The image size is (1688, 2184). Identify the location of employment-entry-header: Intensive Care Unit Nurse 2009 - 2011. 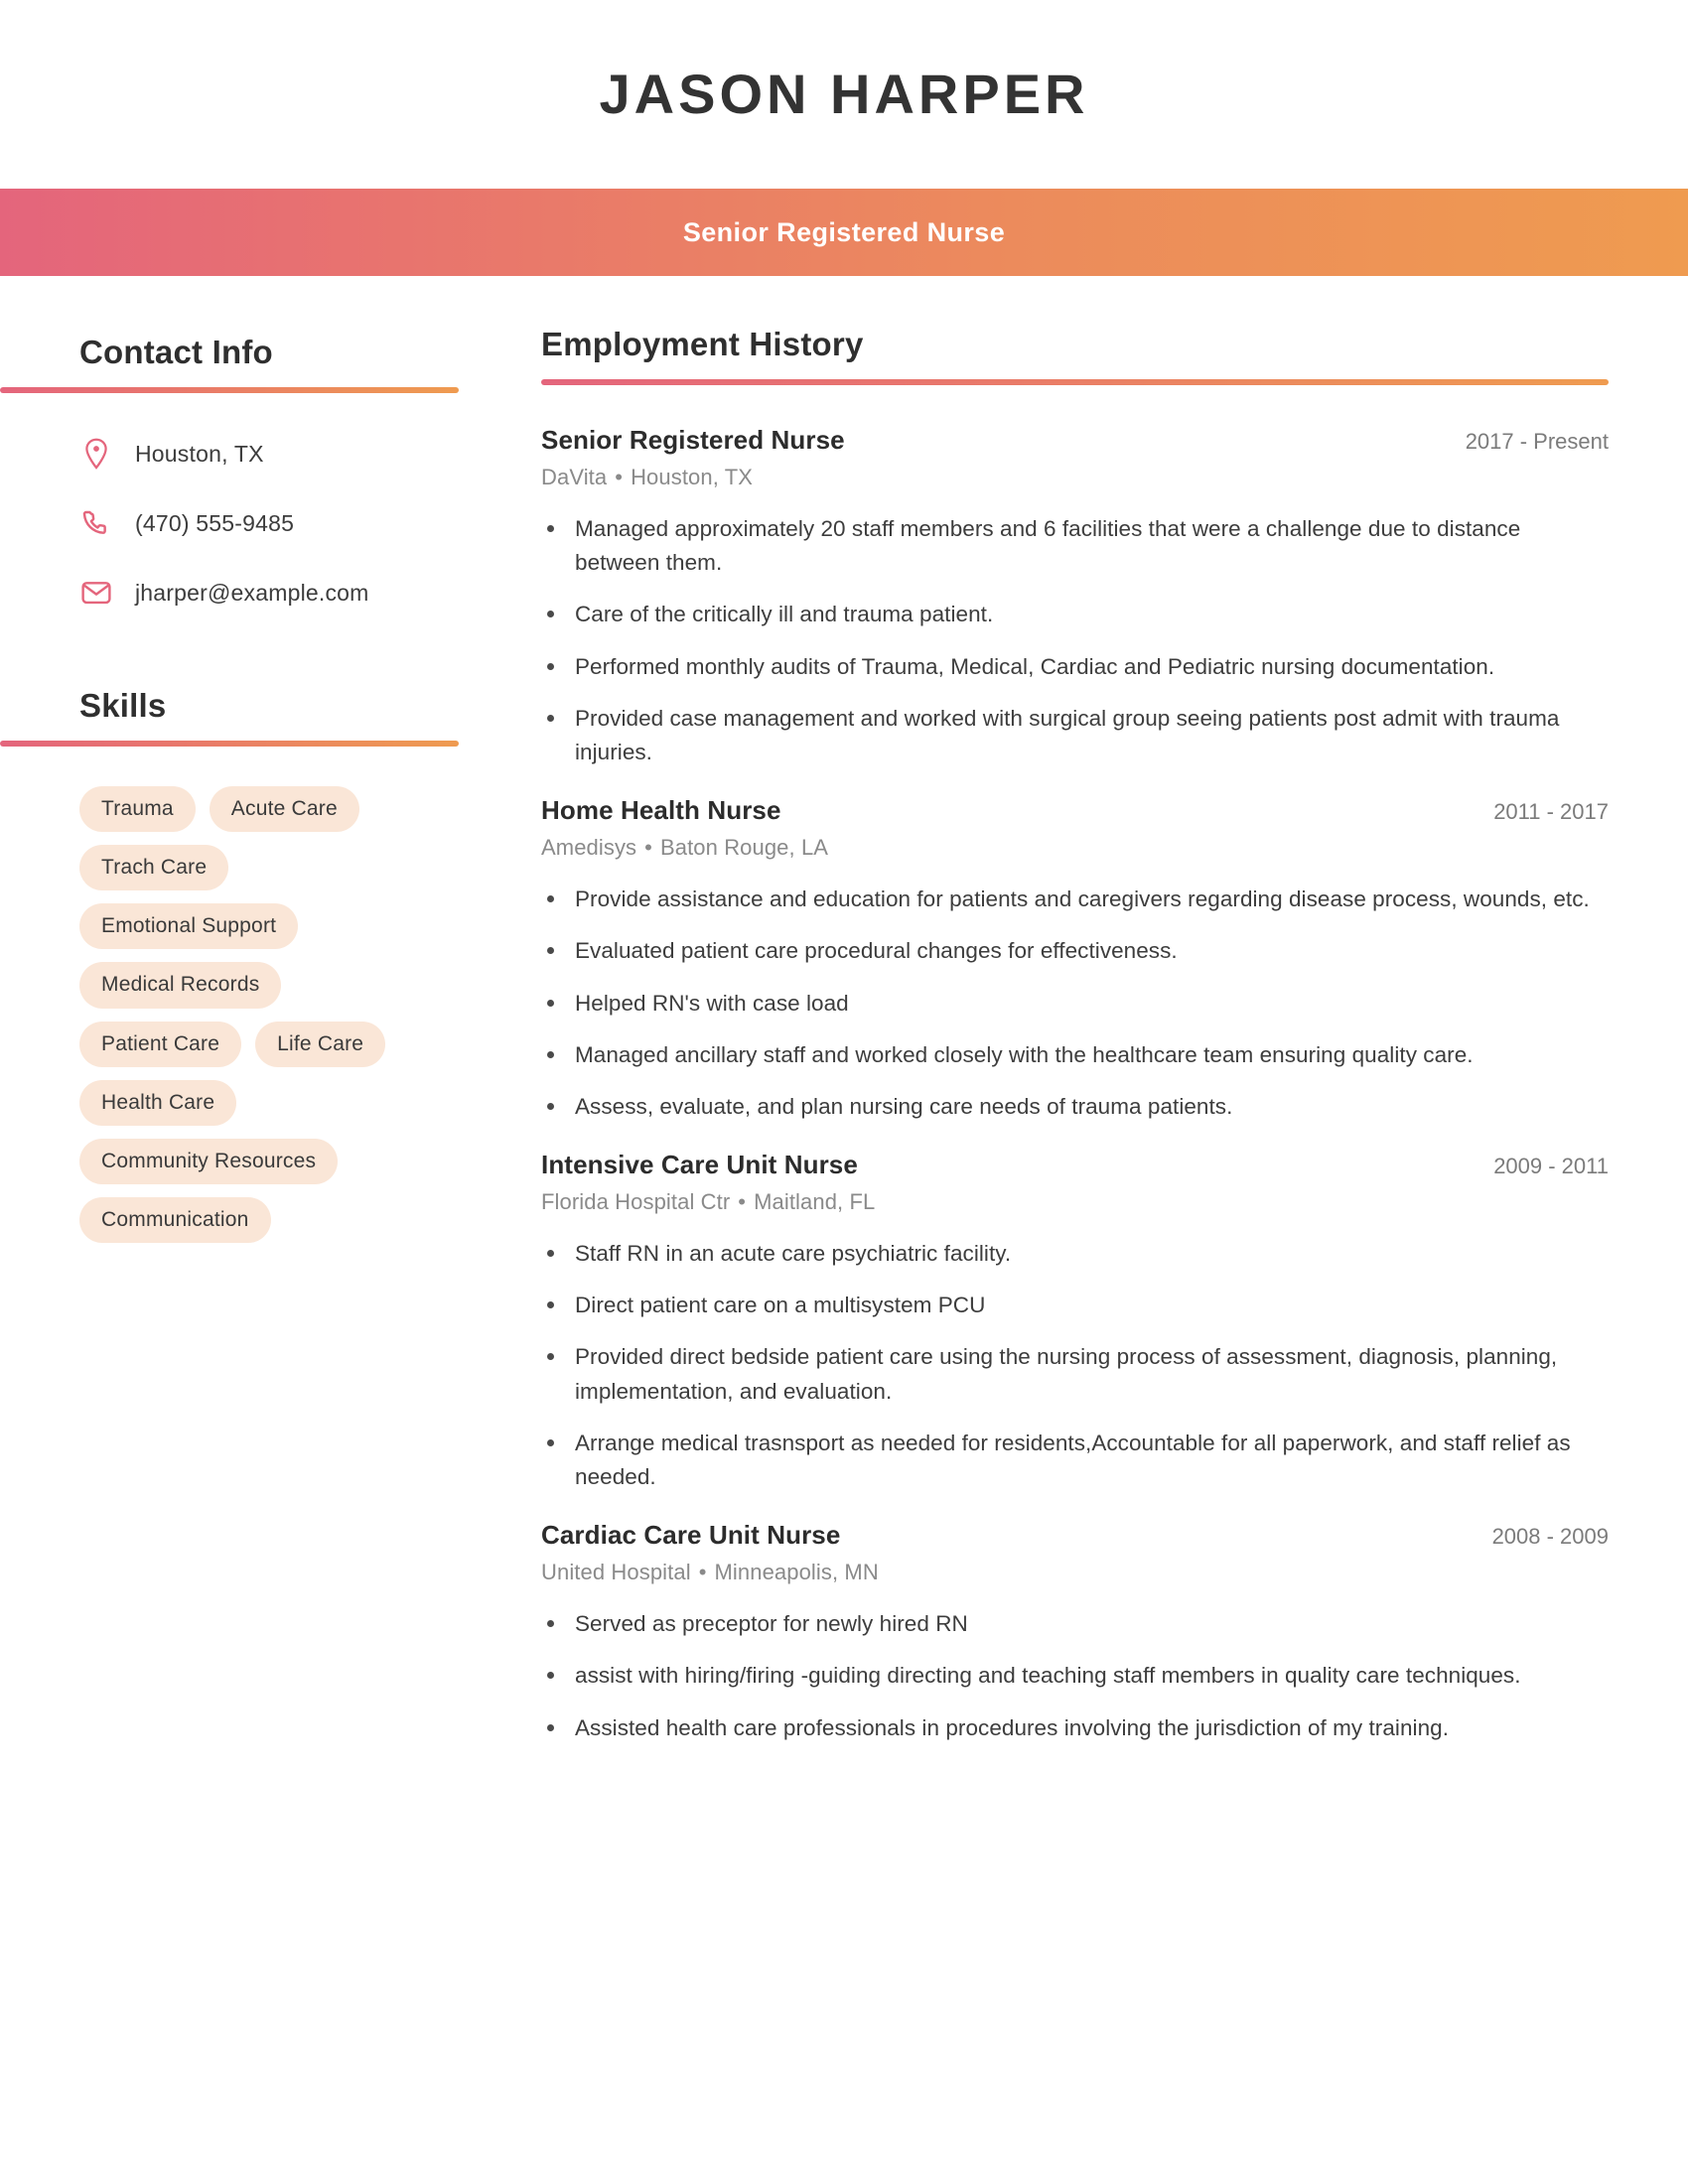
(1075, 1165).